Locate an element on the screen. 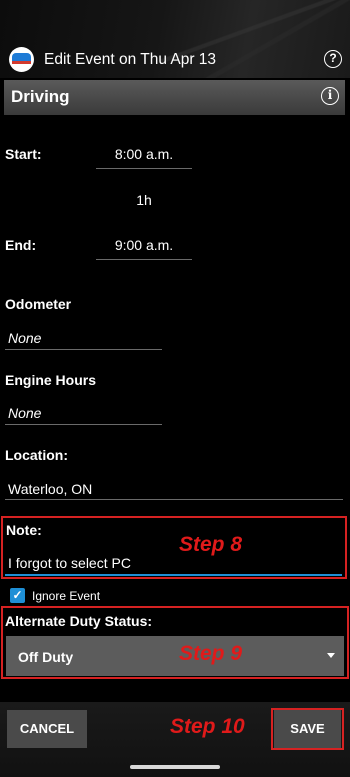 This screenshot has height=777, width=350. note-field: I forgot to select PC is located at coordinates (69, 563).